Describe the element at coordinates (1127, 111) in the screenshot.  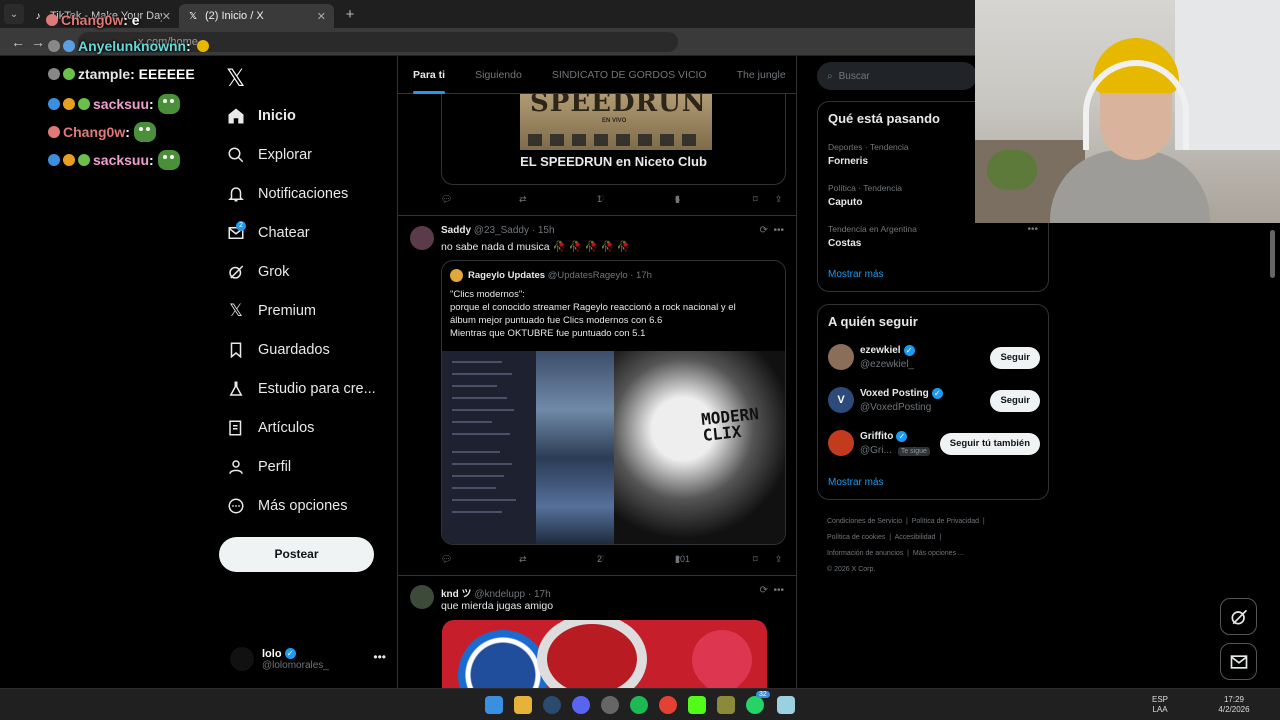
I see `webcam-overlay` at that location.